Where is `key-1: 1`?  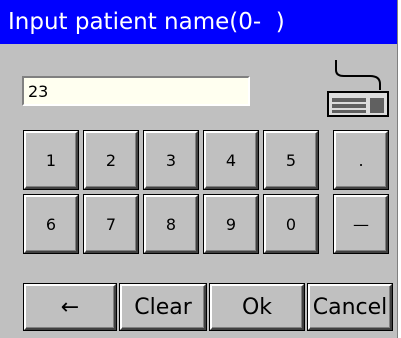
key-1: 1 is located at coordinates (51, 160).